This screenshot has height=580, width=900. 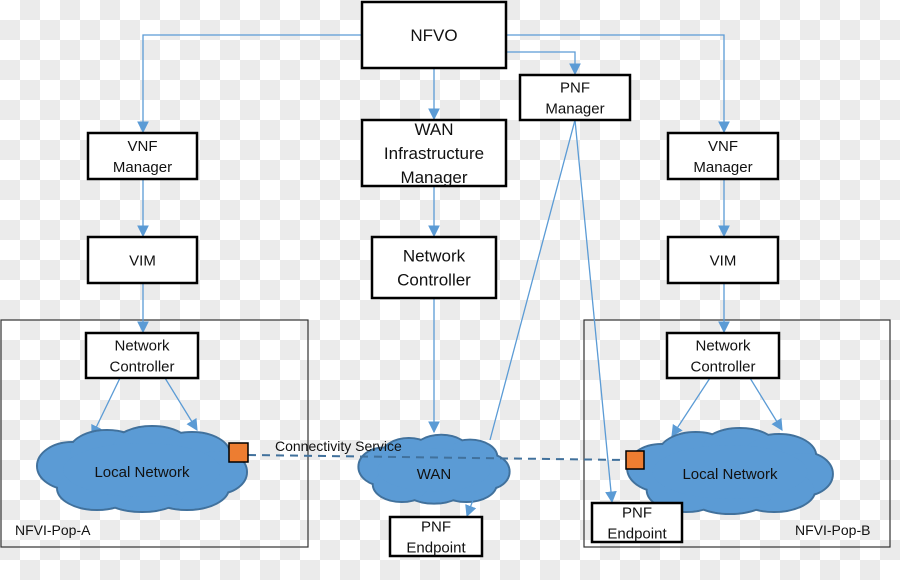 I want to click on vim-b-box-label: VIM, so click(x=723, y=260).